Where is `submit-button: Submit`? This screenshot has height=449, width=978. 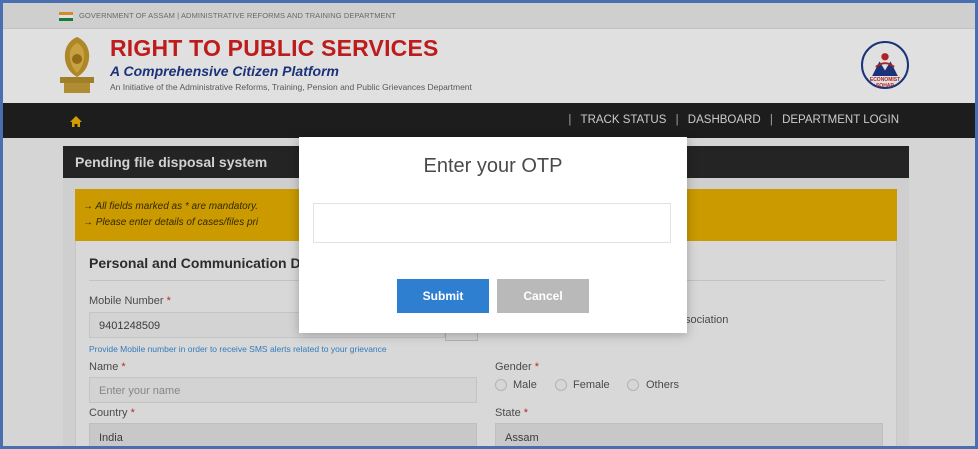 submit-button: Submit is located at coordinates (443, 296).